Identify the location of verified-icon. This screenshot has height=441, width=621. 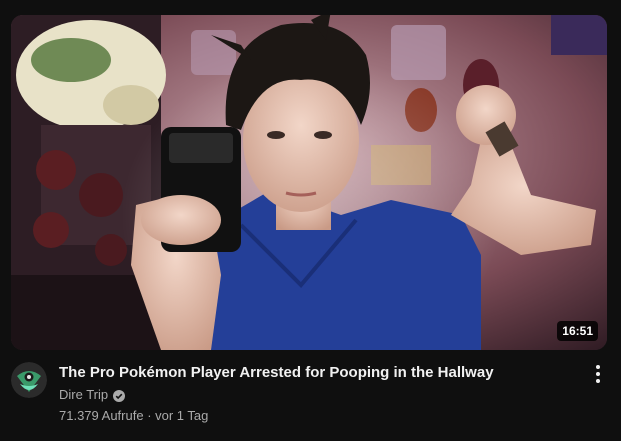
(119, 395).